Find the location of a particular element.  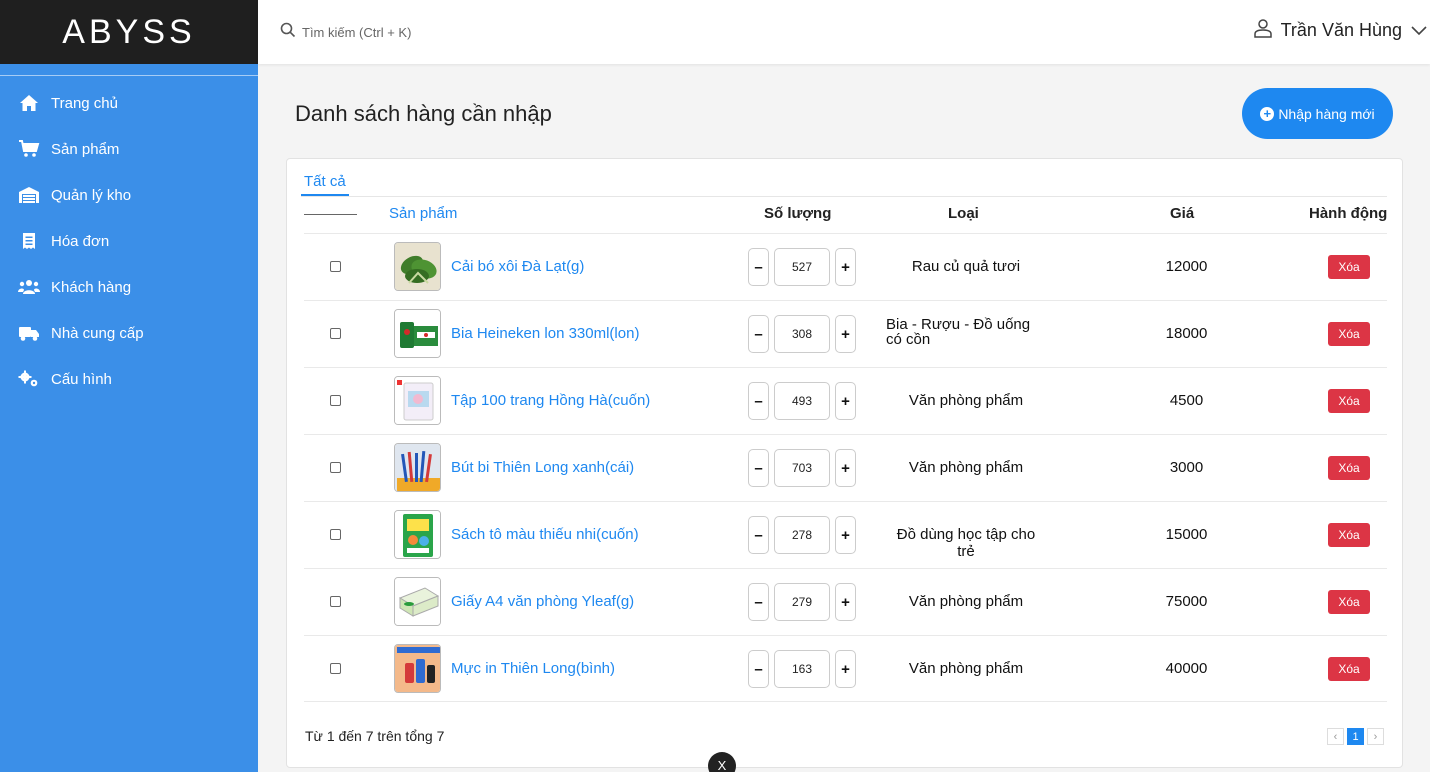

product-price: 15000 is located at coordinates (1186, 534).